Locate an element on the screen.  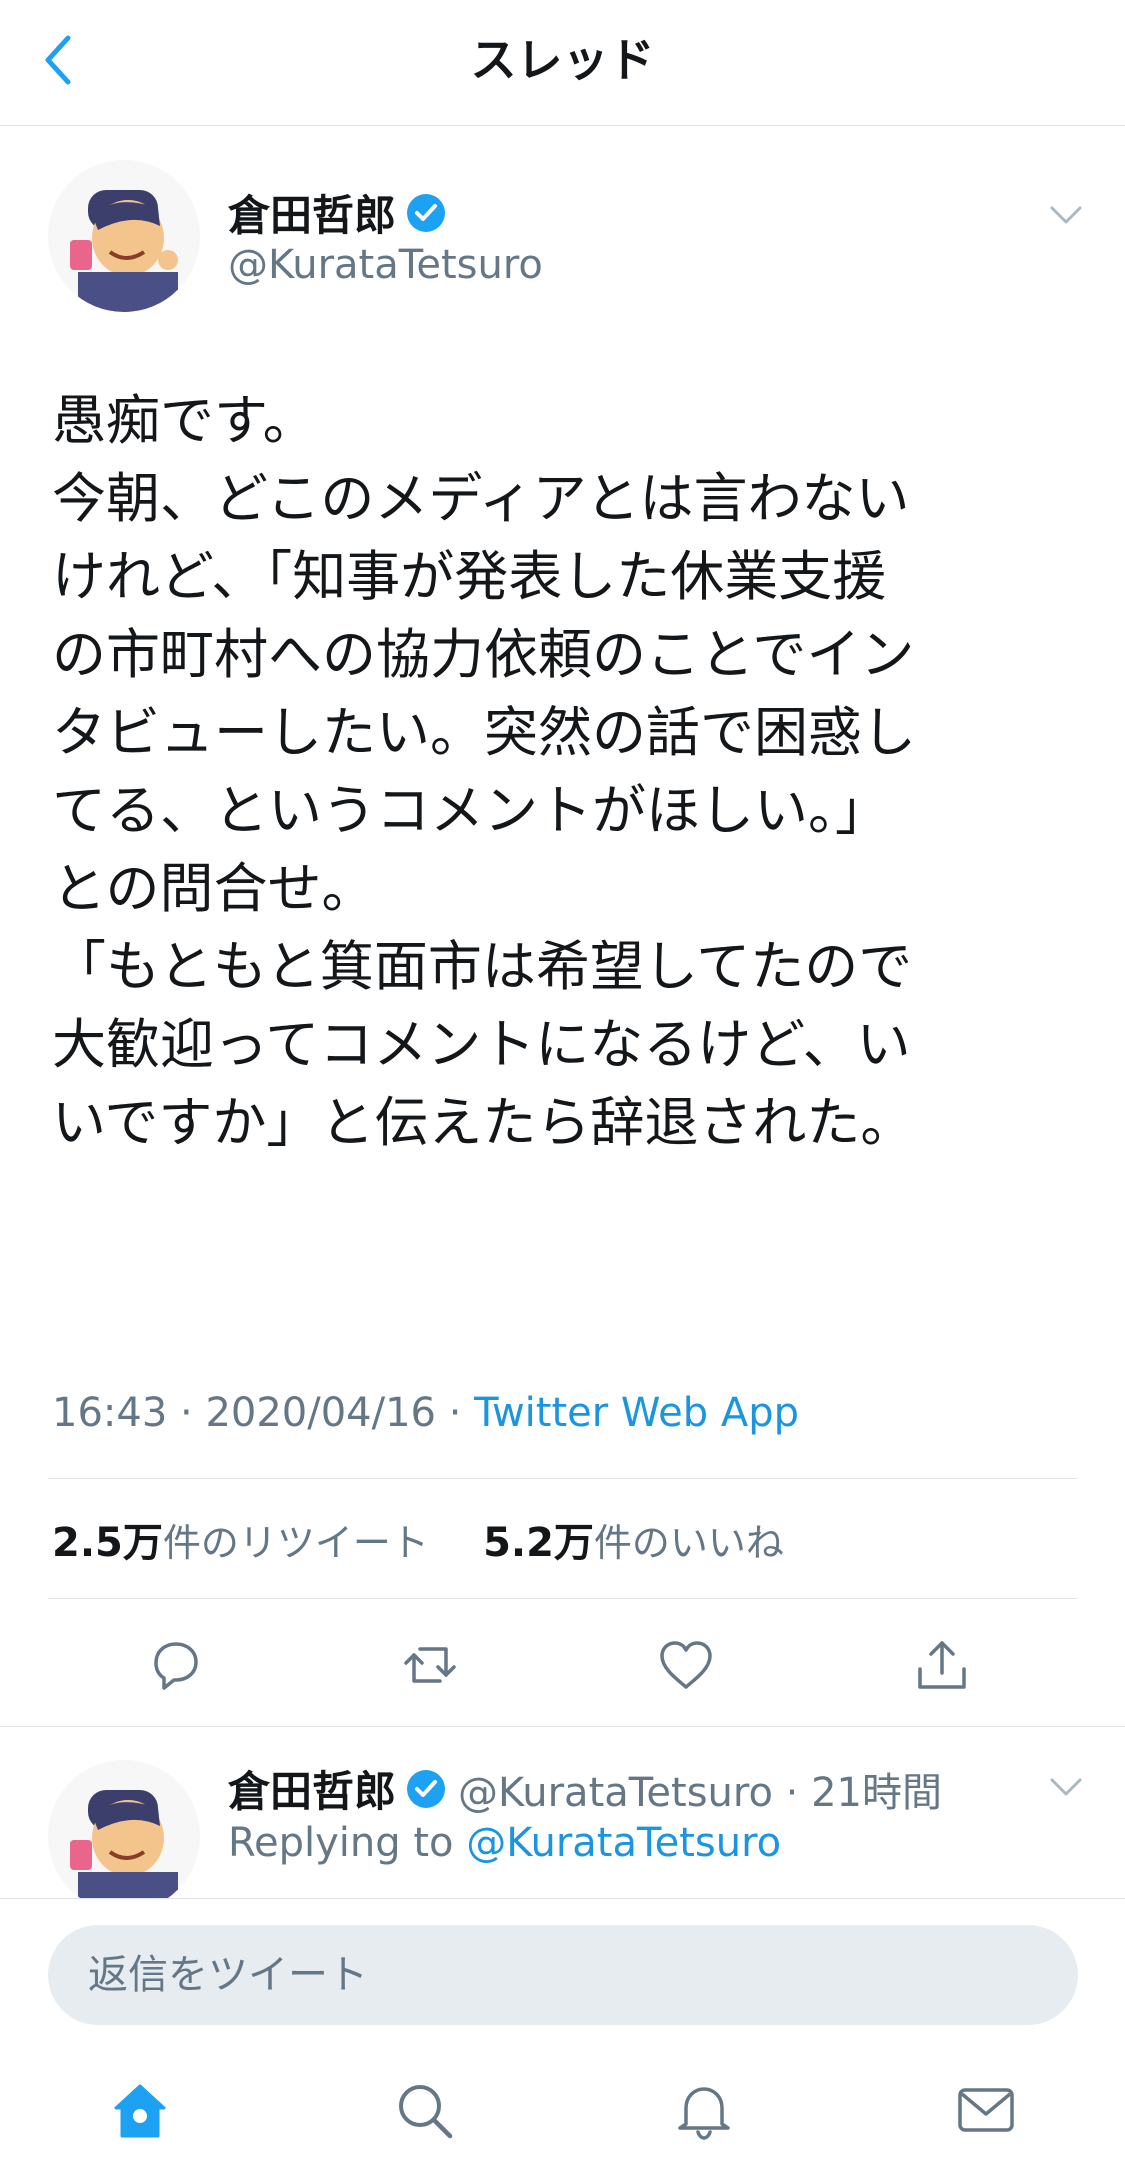
retweets-label: 件のリツイート is located at coordinates (295, 1543).